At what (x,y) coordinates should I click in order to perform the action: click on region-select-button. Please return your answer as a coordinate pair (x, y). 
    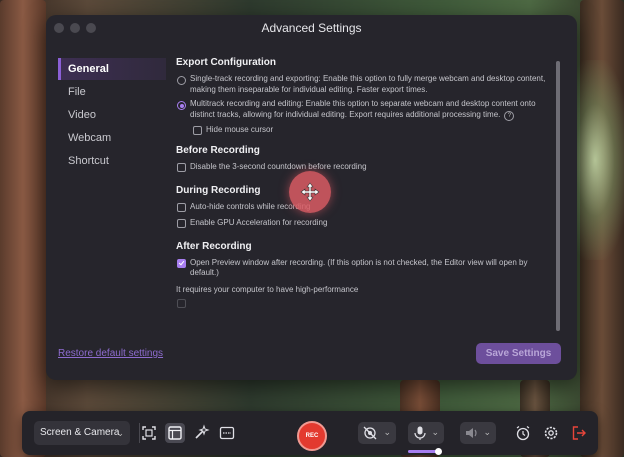
    Looking at the image, I should click on (149, 433).